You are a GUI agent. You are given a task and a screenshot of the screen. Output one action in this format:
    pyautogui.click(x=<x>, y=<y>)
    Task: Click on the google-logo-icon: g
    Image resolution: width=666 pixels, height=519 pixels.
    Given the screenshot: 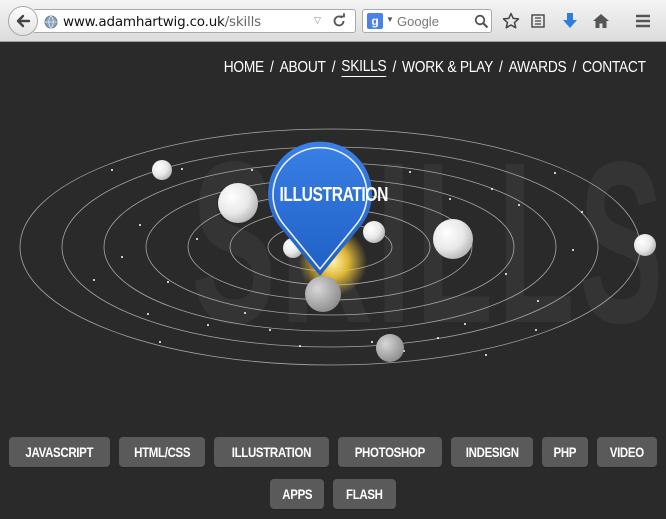 What is the action you would take?
    pyautogui.click(x=375, y=21)
    